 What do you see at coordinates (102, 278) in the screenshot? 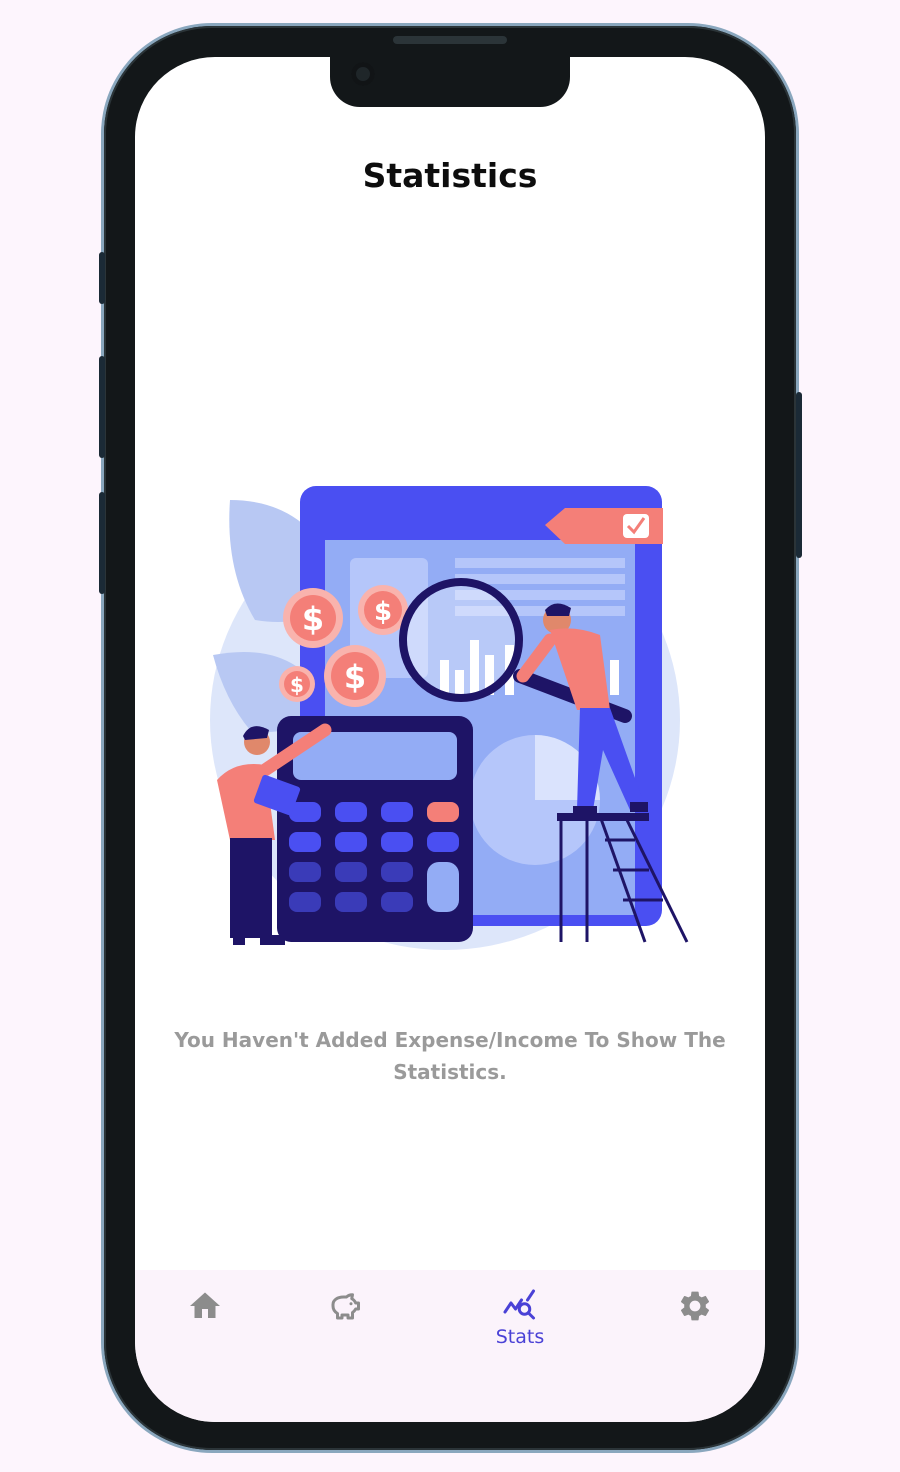
I see `mute-switch` at bounding box center [102, 278].